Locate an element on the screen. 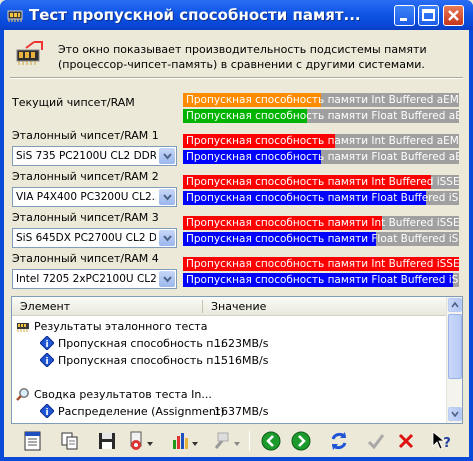 This screenshot has height=461, width=473. copy-button is located at coordinates (70, 441).